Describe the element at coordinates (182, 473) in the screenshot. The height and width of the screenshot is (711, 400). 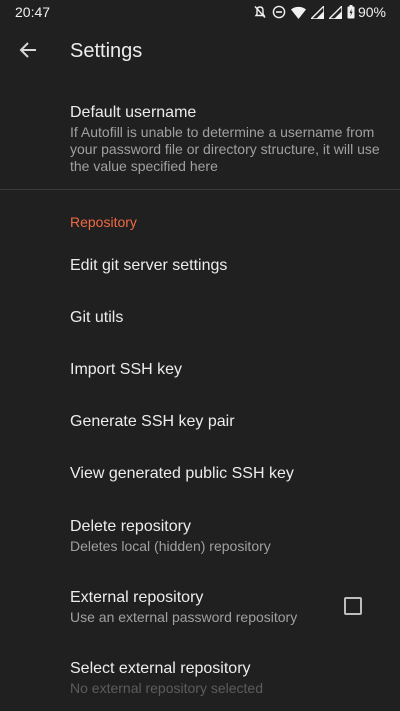
I see `pref-title: View generated public SSH key` at that location.